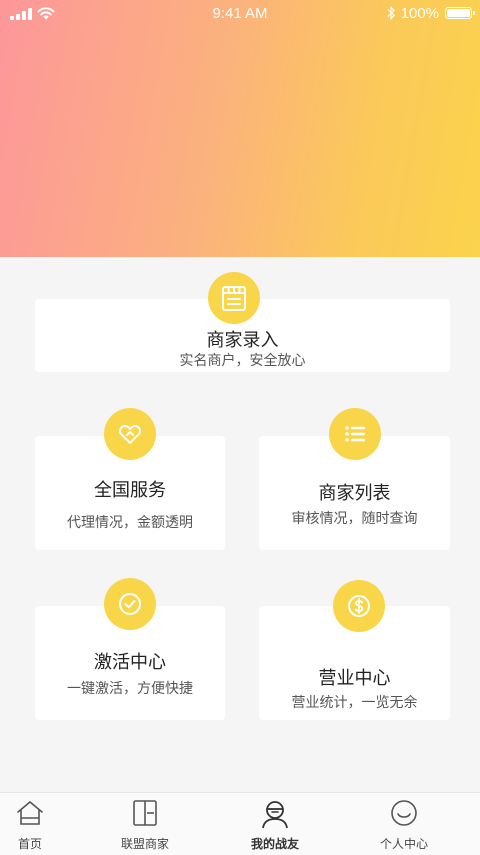  I want to click on merchant-entry-subtitle: 实名商户，安全放心, so click(242, 361).